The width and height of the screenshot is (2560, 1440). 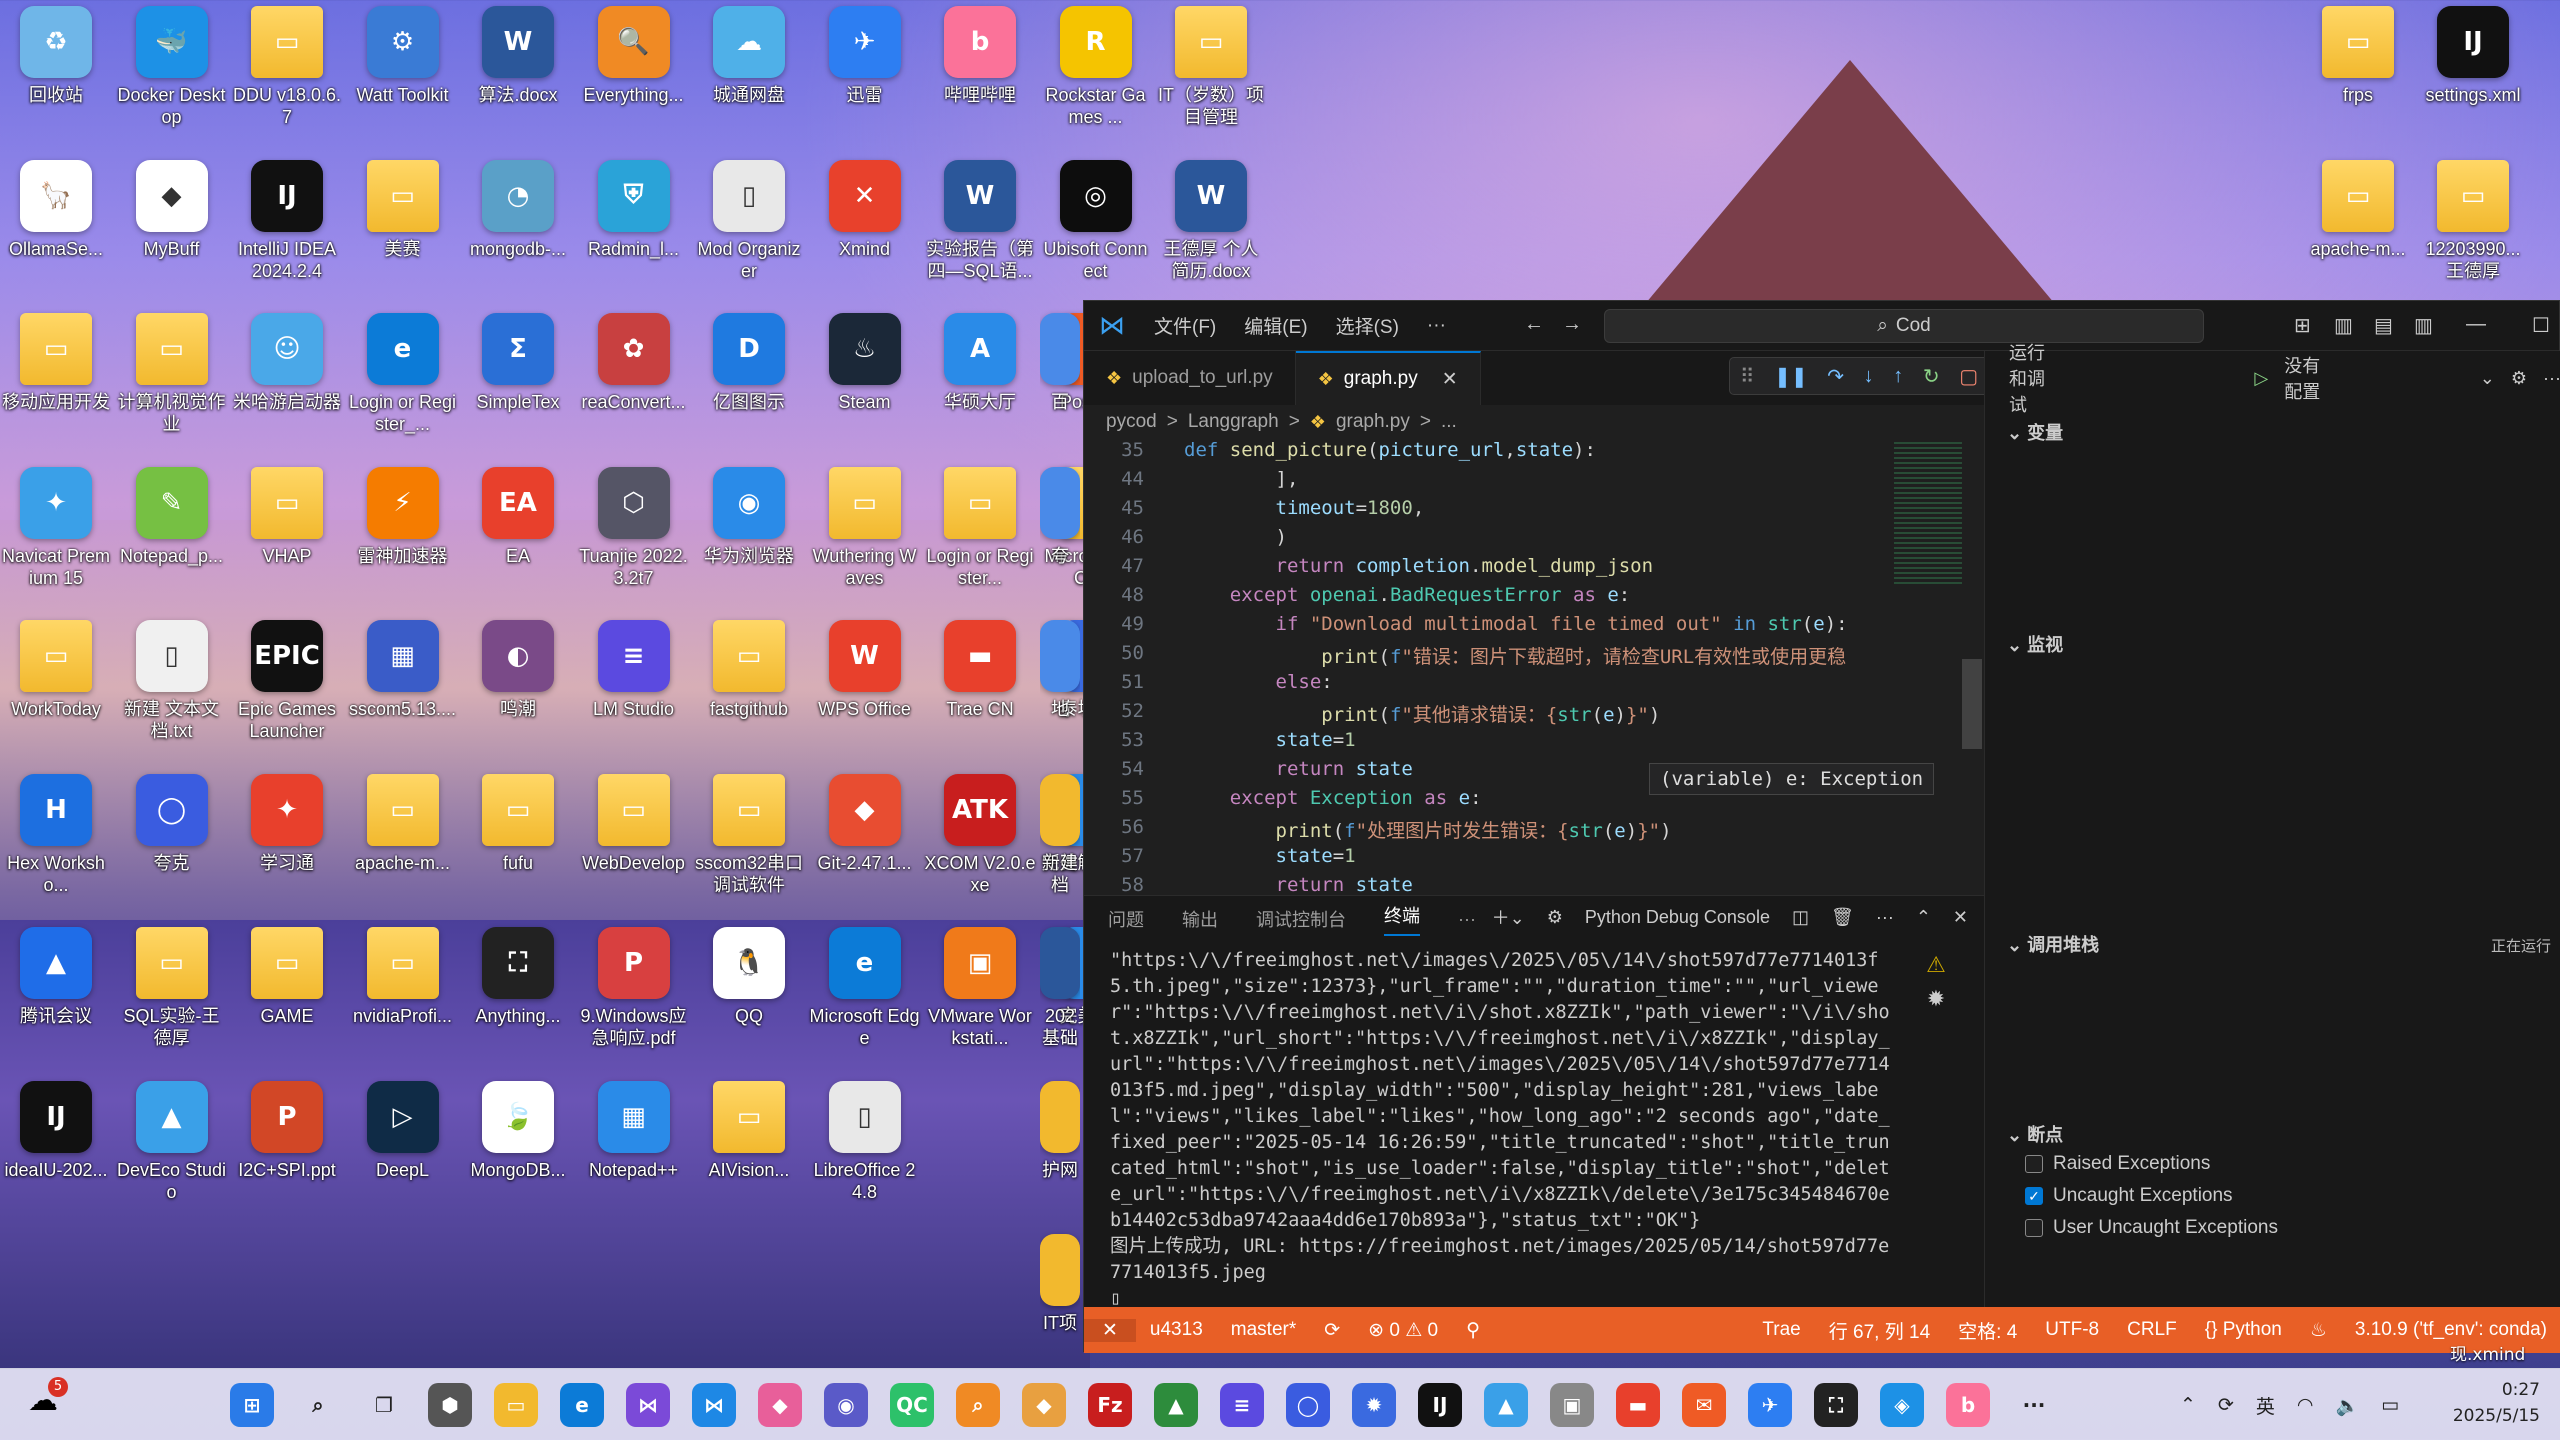 I want to click on desktop-icon: P I2C+SPI.ppt, so click(x=287, y=1150).